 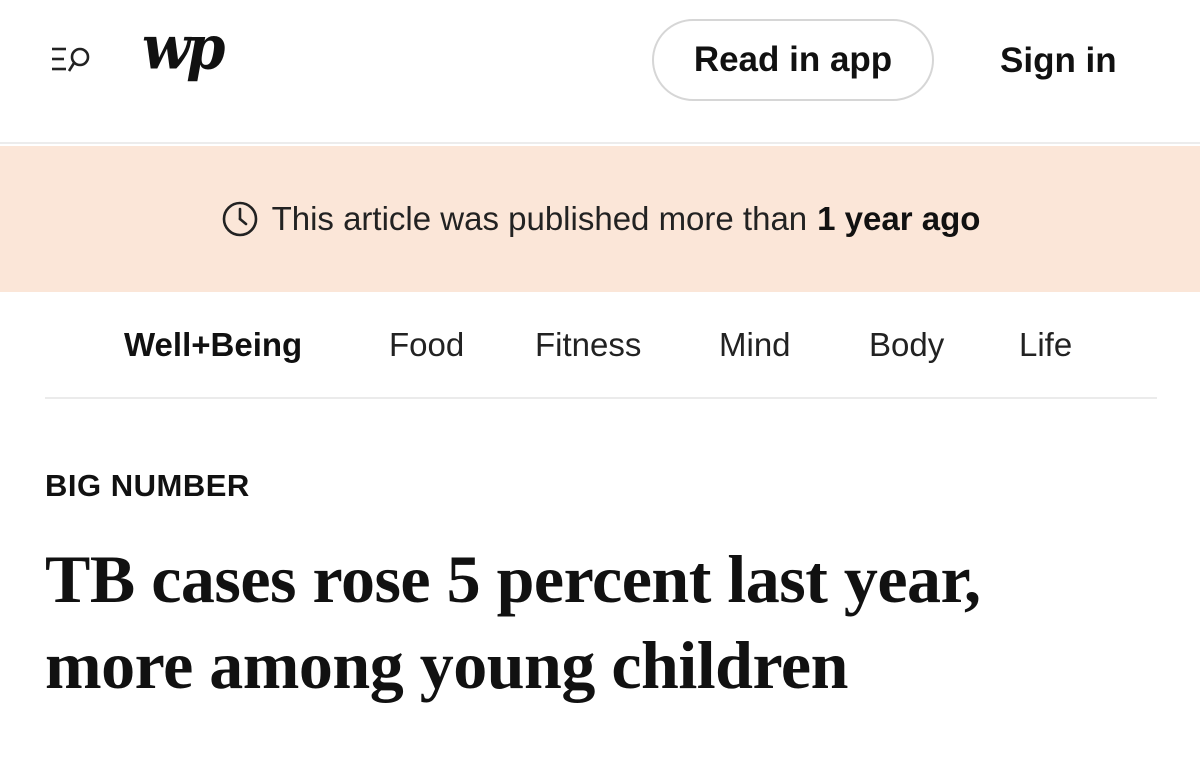 What do you see at coordinates (240, 219) in the screenshot?
I see `clock-icon` at bounding box center [240, 219].